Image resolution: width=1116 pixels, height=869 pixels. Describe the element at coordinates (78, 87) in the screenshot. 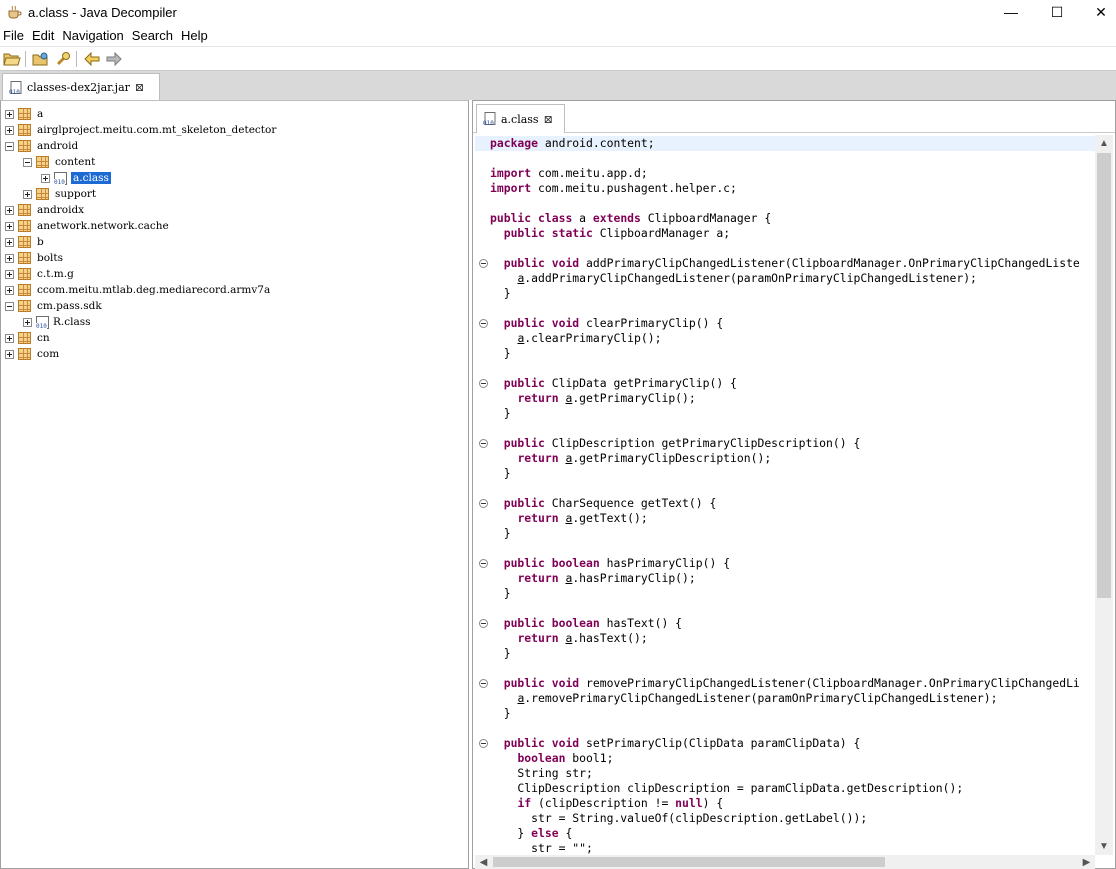

I see `jar-tab-label: classes-dex2jar.jar` at that location.